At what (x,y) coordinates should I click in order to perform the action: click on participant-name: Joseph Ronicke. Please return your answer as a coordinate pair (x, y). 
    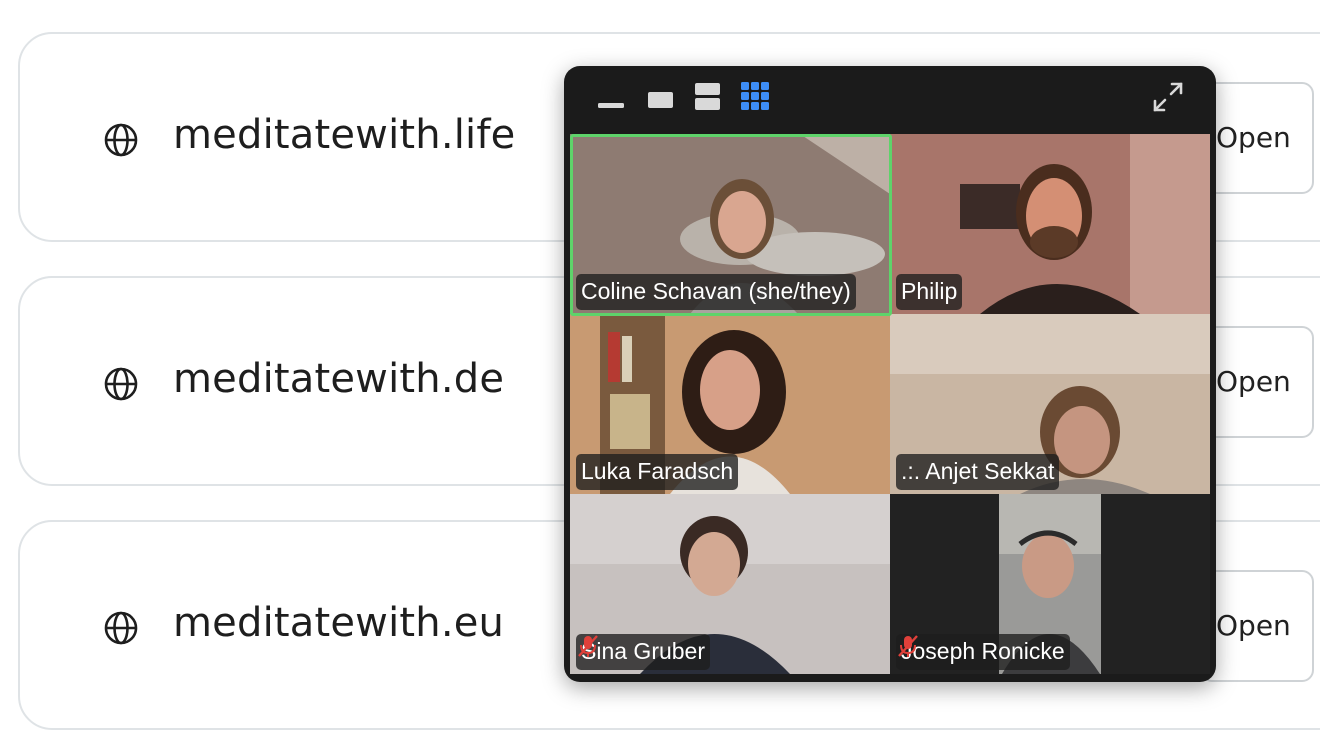
    Looking at the image, I should click on (983, 651).